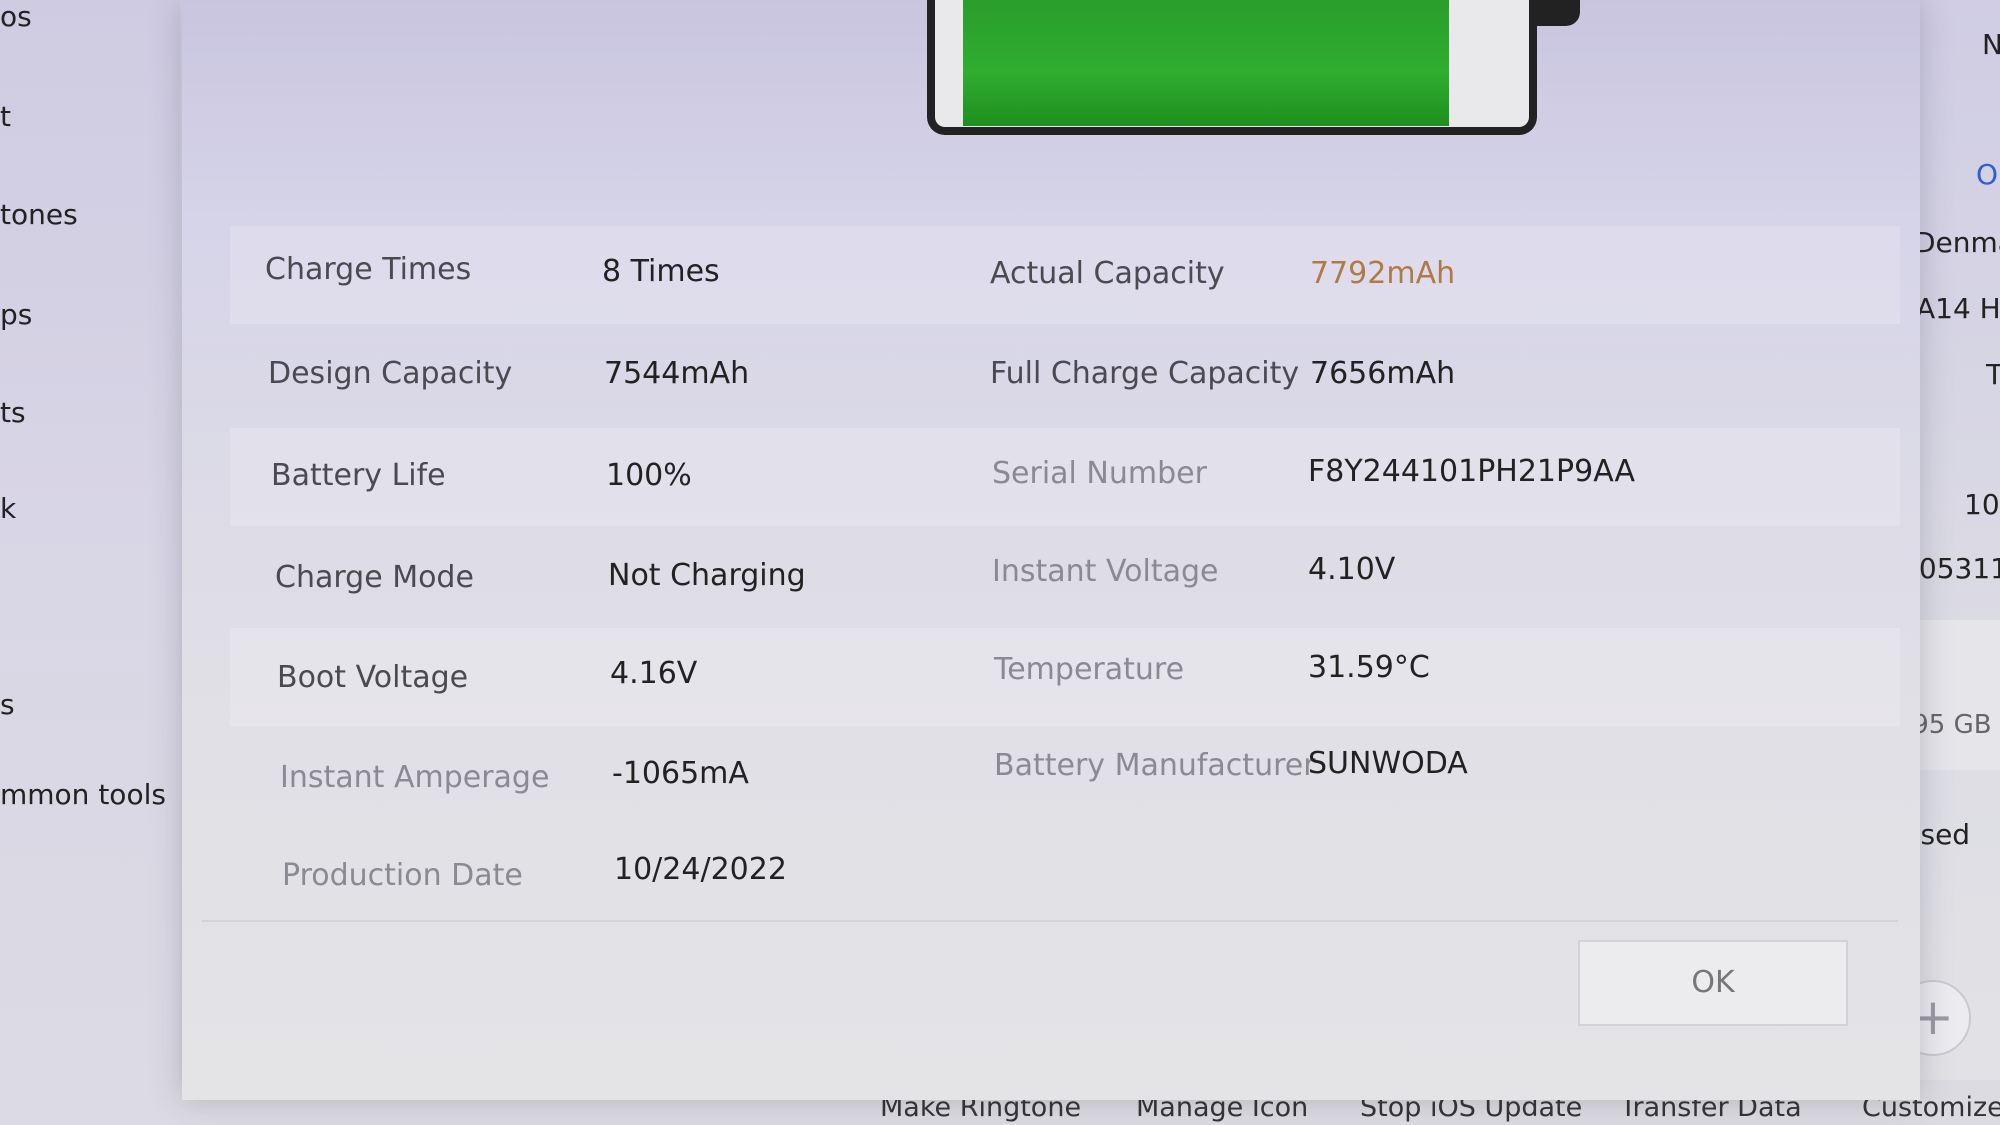 This screenshot has width=2000, height=1125. Describe the element at coordinates (1388, 763) in the screenshot. I see `value-battery-manufacturer: SUNWODA` at that location.